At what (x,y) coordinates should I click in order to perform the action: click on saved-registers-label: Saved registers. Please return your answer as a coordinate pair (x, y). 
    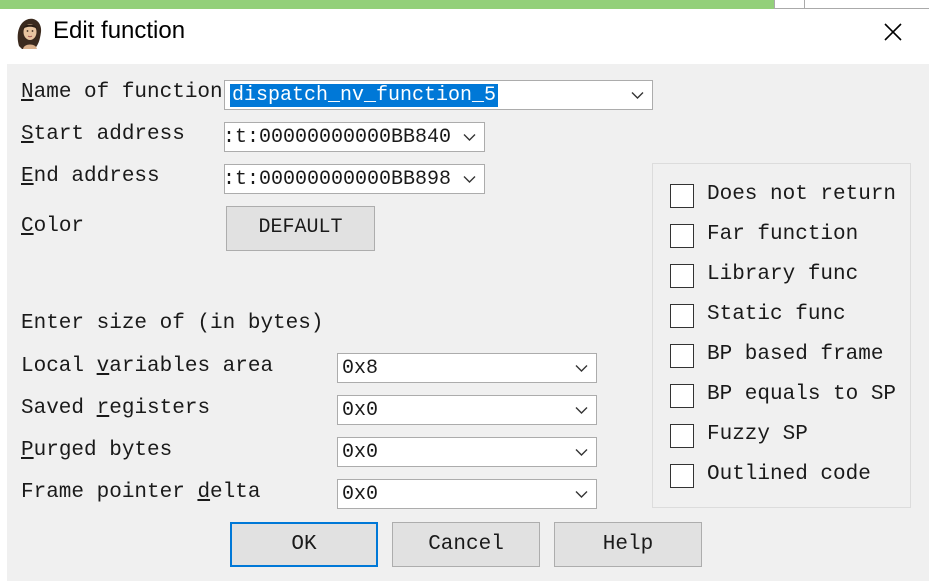
    Looking at the image, I should click on (116, 408).